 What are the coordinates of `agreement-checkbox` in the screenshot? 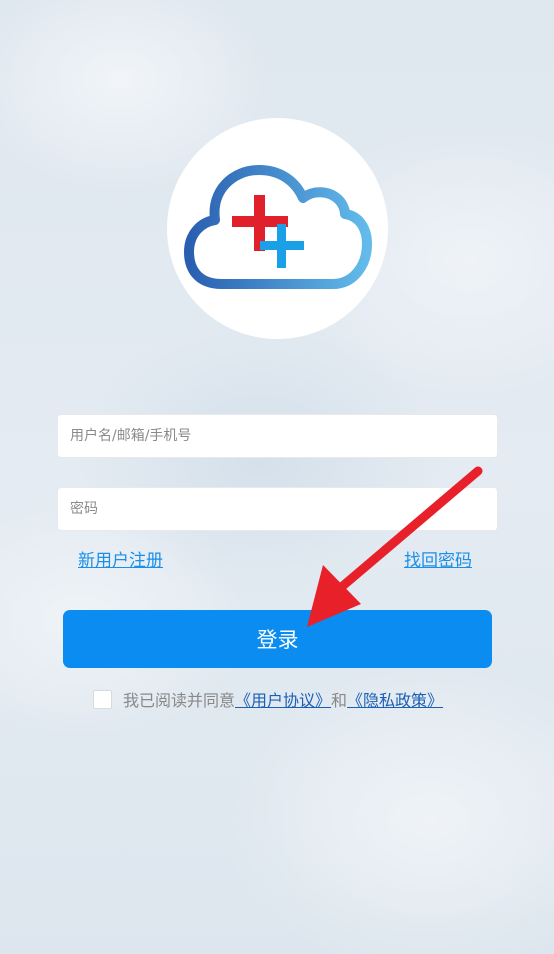 It's located at (102, 699).